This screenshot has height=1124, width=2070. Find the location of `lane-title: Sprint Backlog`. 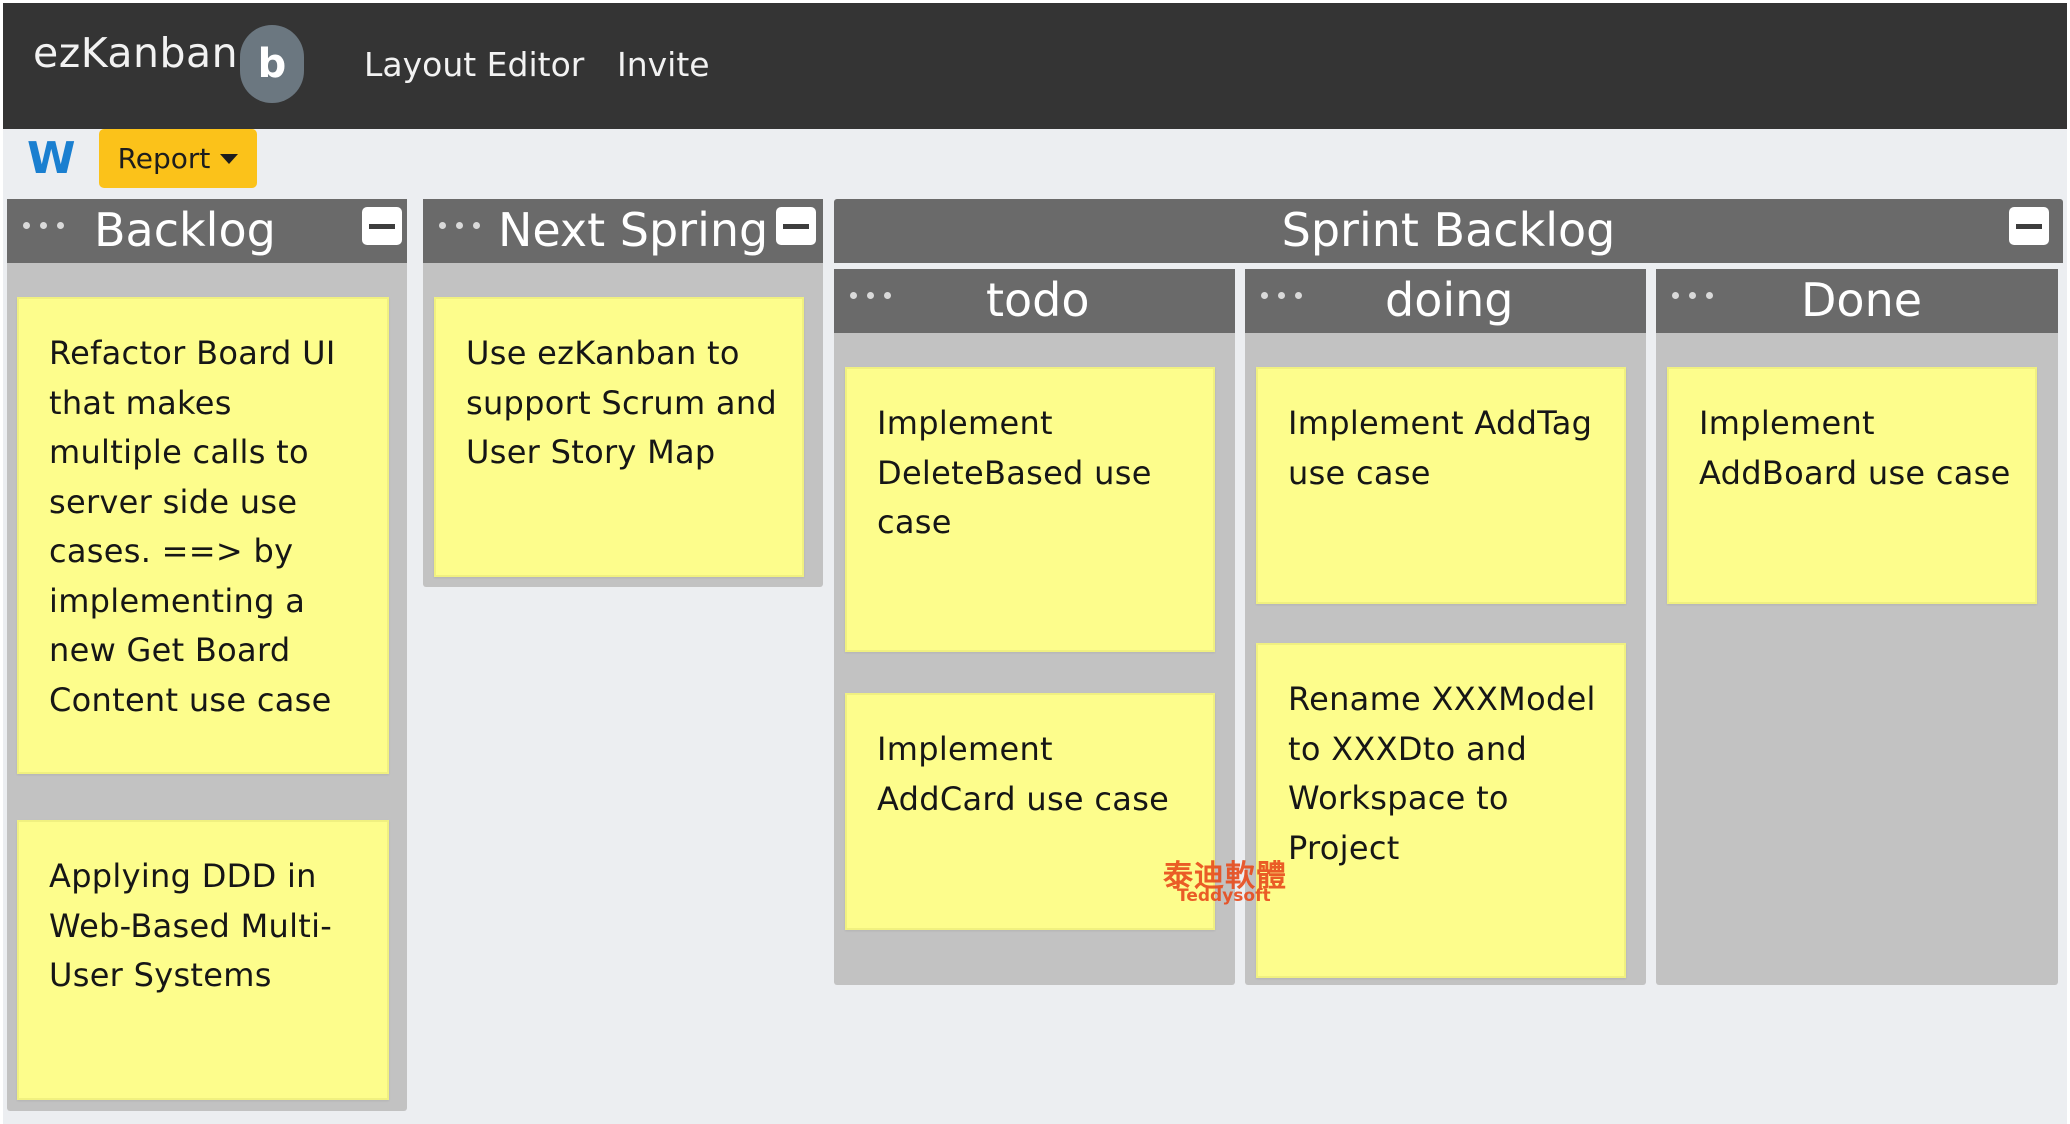

lane-title: Sprint Backlog is located at coordinates (1448, 230).